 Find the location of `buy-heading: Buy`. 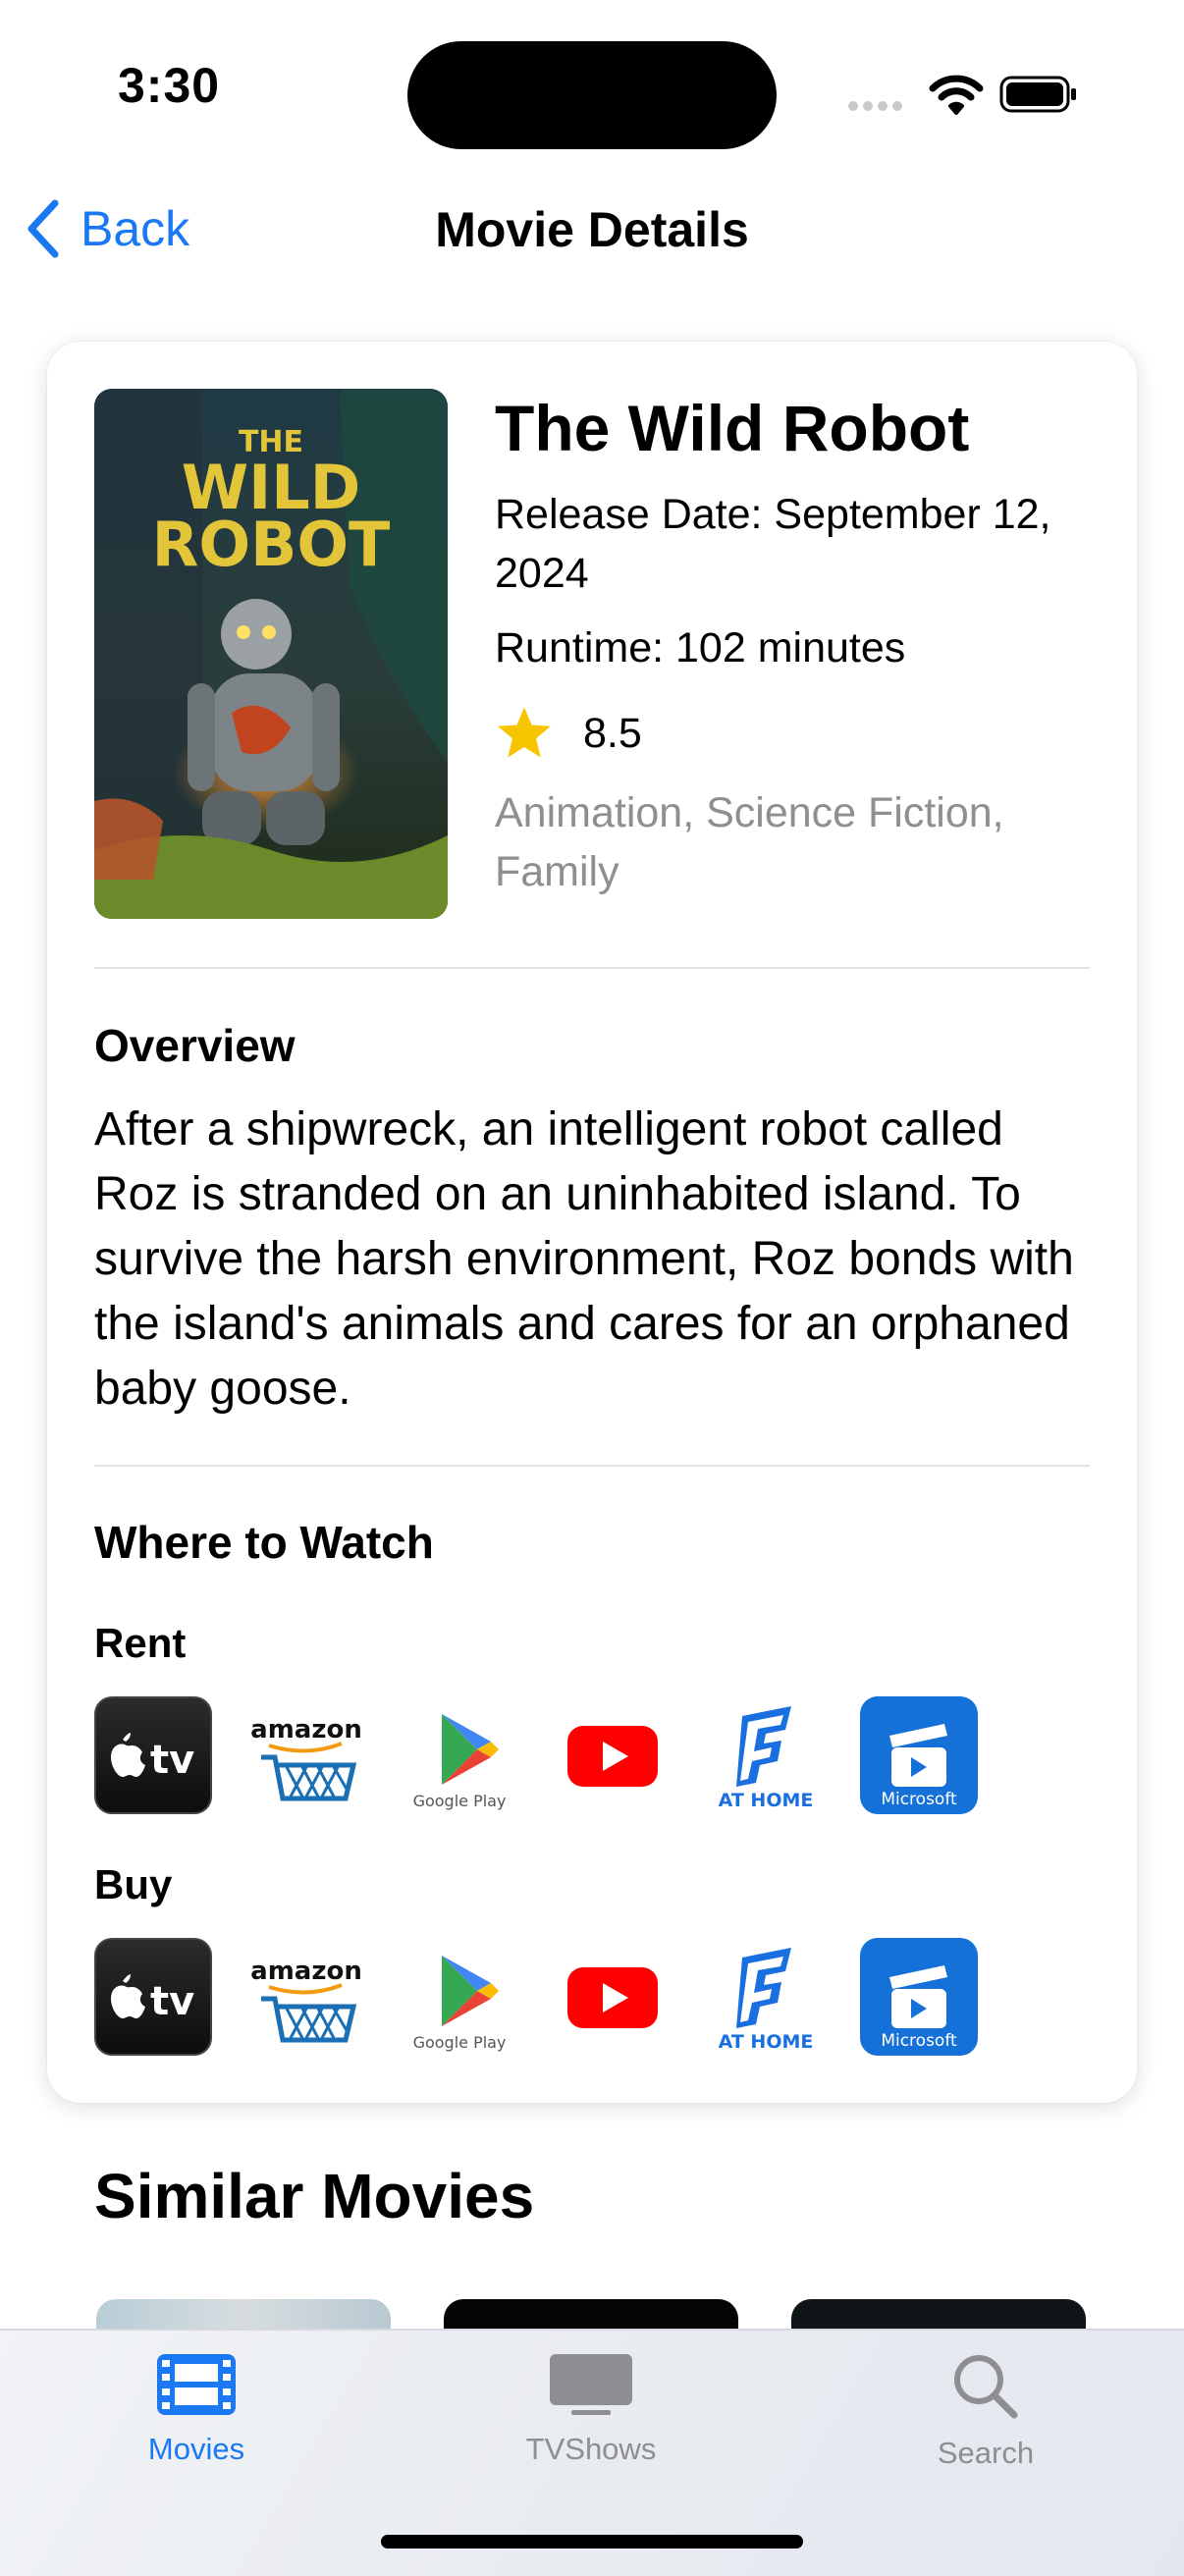

buy-heading: Buy is located at coordinates (133, 1884).